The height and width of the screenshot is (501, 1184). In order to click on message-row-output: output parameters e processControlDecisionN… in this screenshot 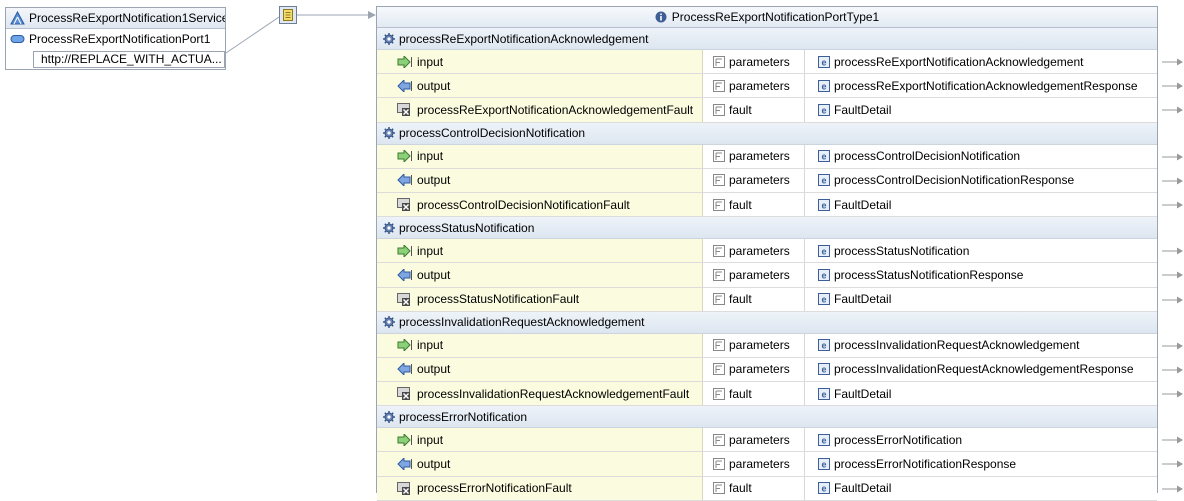, I will do `click(780, 180)`.